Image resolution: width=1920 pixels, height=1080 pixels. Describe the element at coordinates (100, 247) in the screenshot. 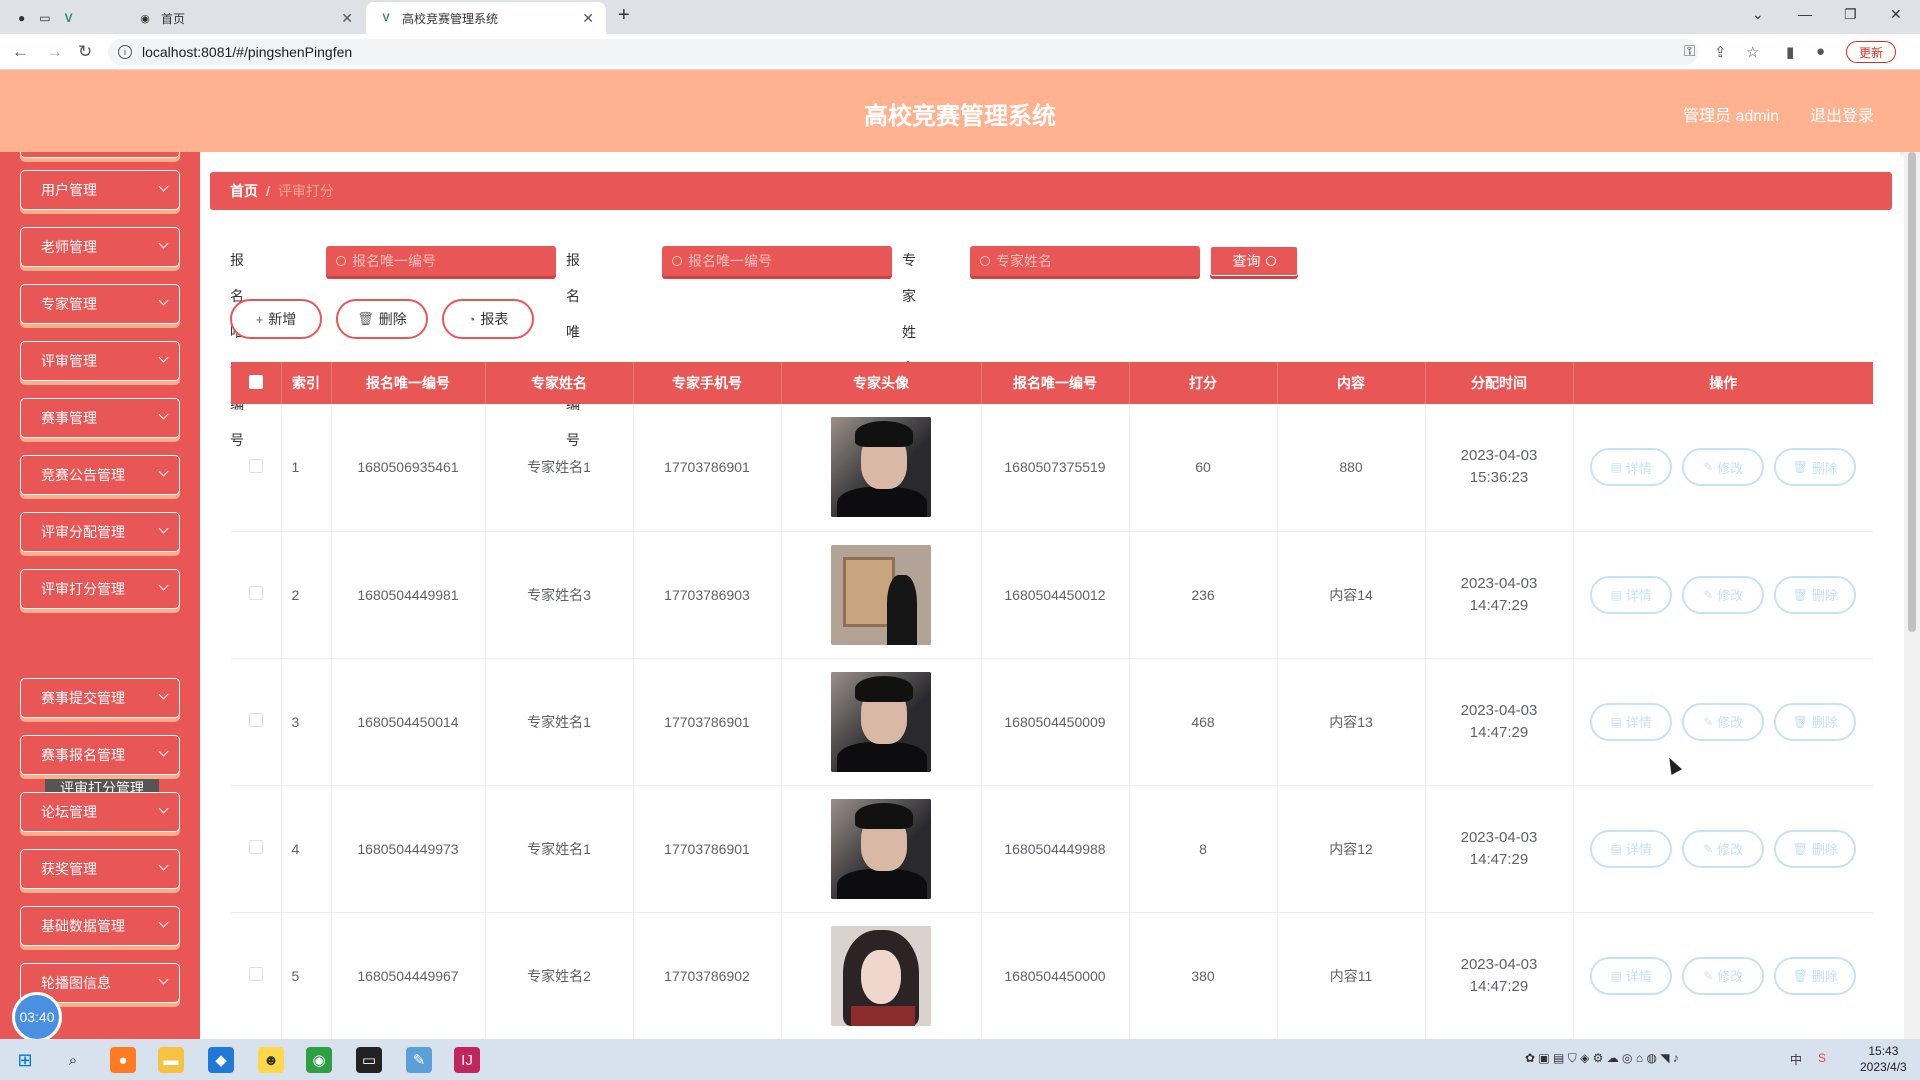

I see `sidebar-item-teacher: 老师管理` at that location.